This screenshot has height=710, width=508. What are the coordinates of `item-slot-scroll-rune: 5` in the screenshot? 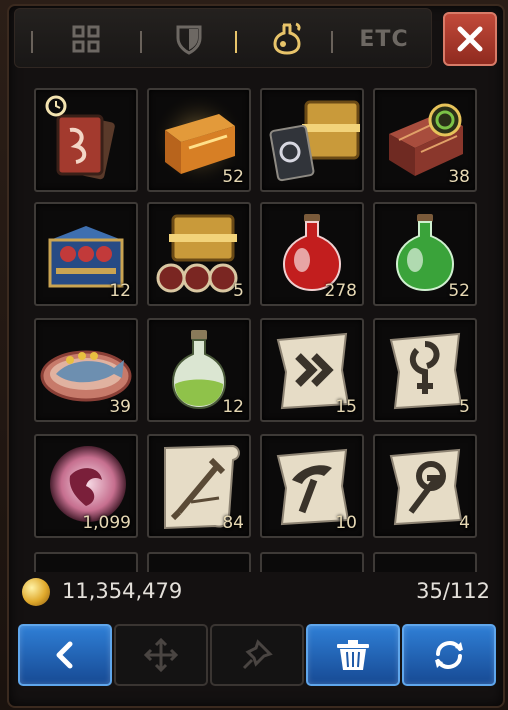 It's located at (425, 370).